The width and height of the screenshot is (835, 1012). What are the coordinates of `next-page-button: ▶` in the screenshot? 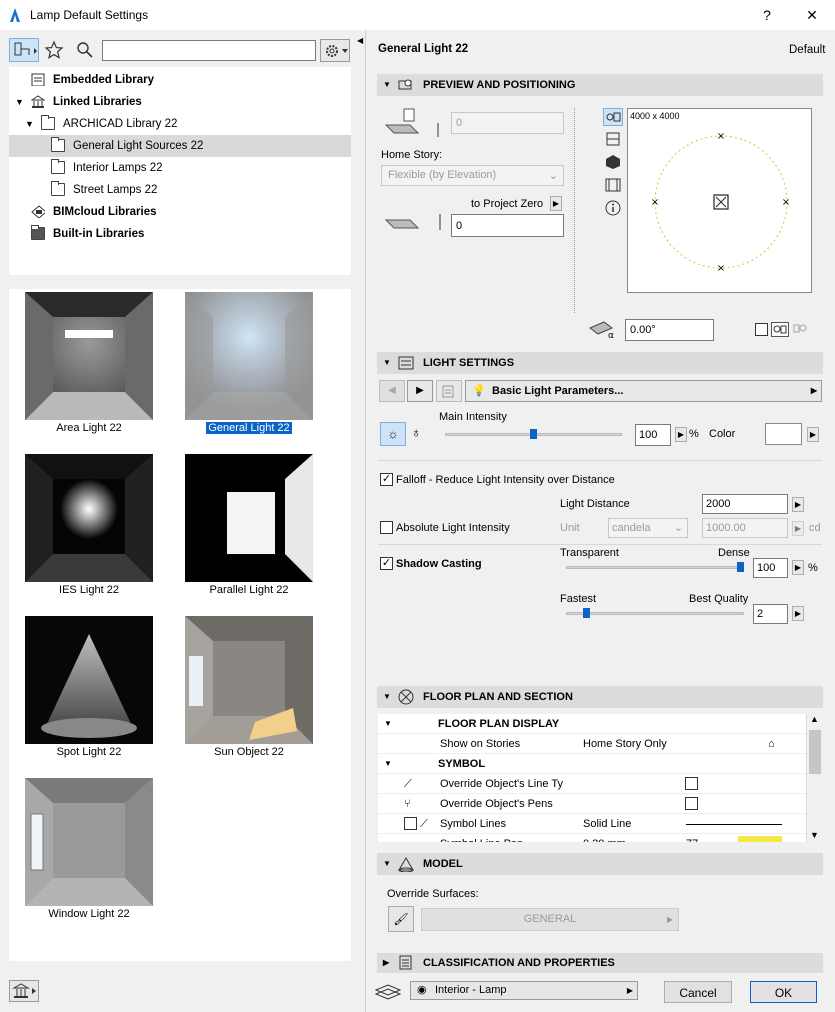 It's located at (420, 391).